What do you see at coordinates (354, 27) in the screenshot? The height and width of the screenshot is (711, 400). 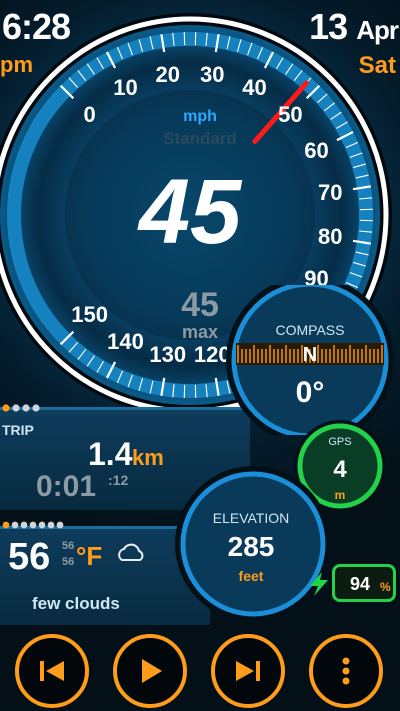 I see `date-day: 13 Apr` at bounding box center [354, 27].